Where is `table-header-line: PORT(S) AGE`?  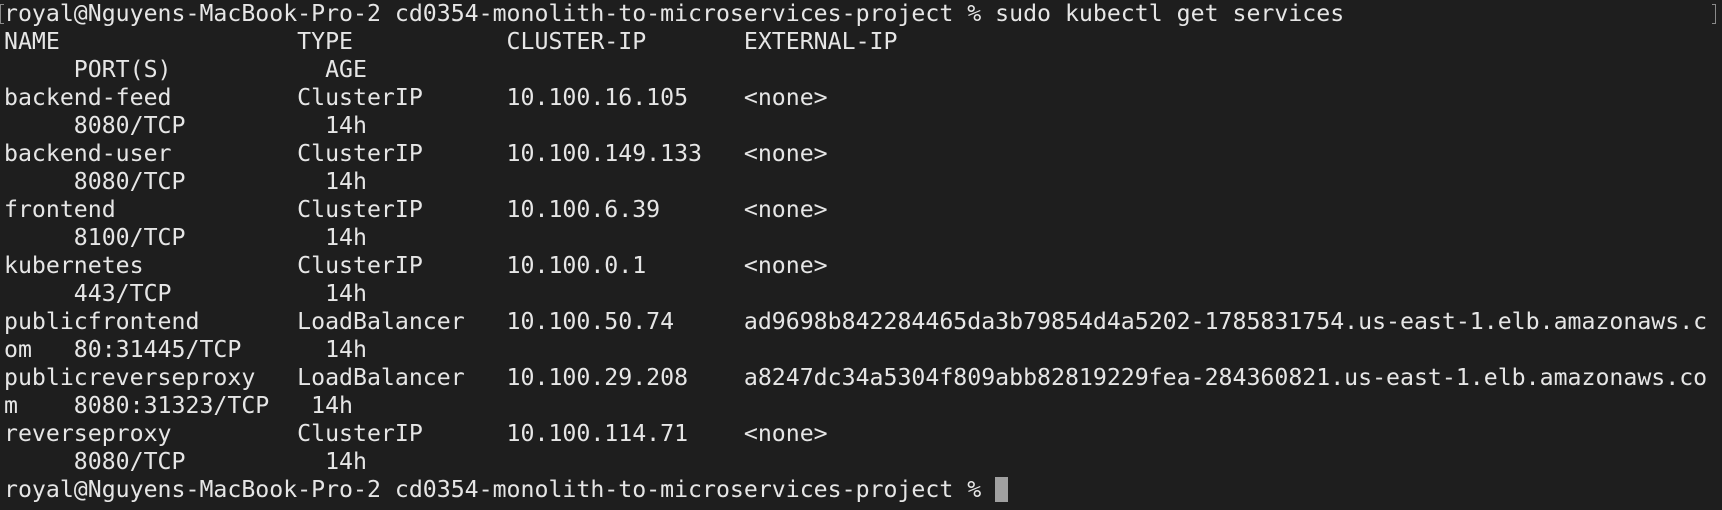
table-header-line: PORT(S) AGE is located at coordinates (185, 69).